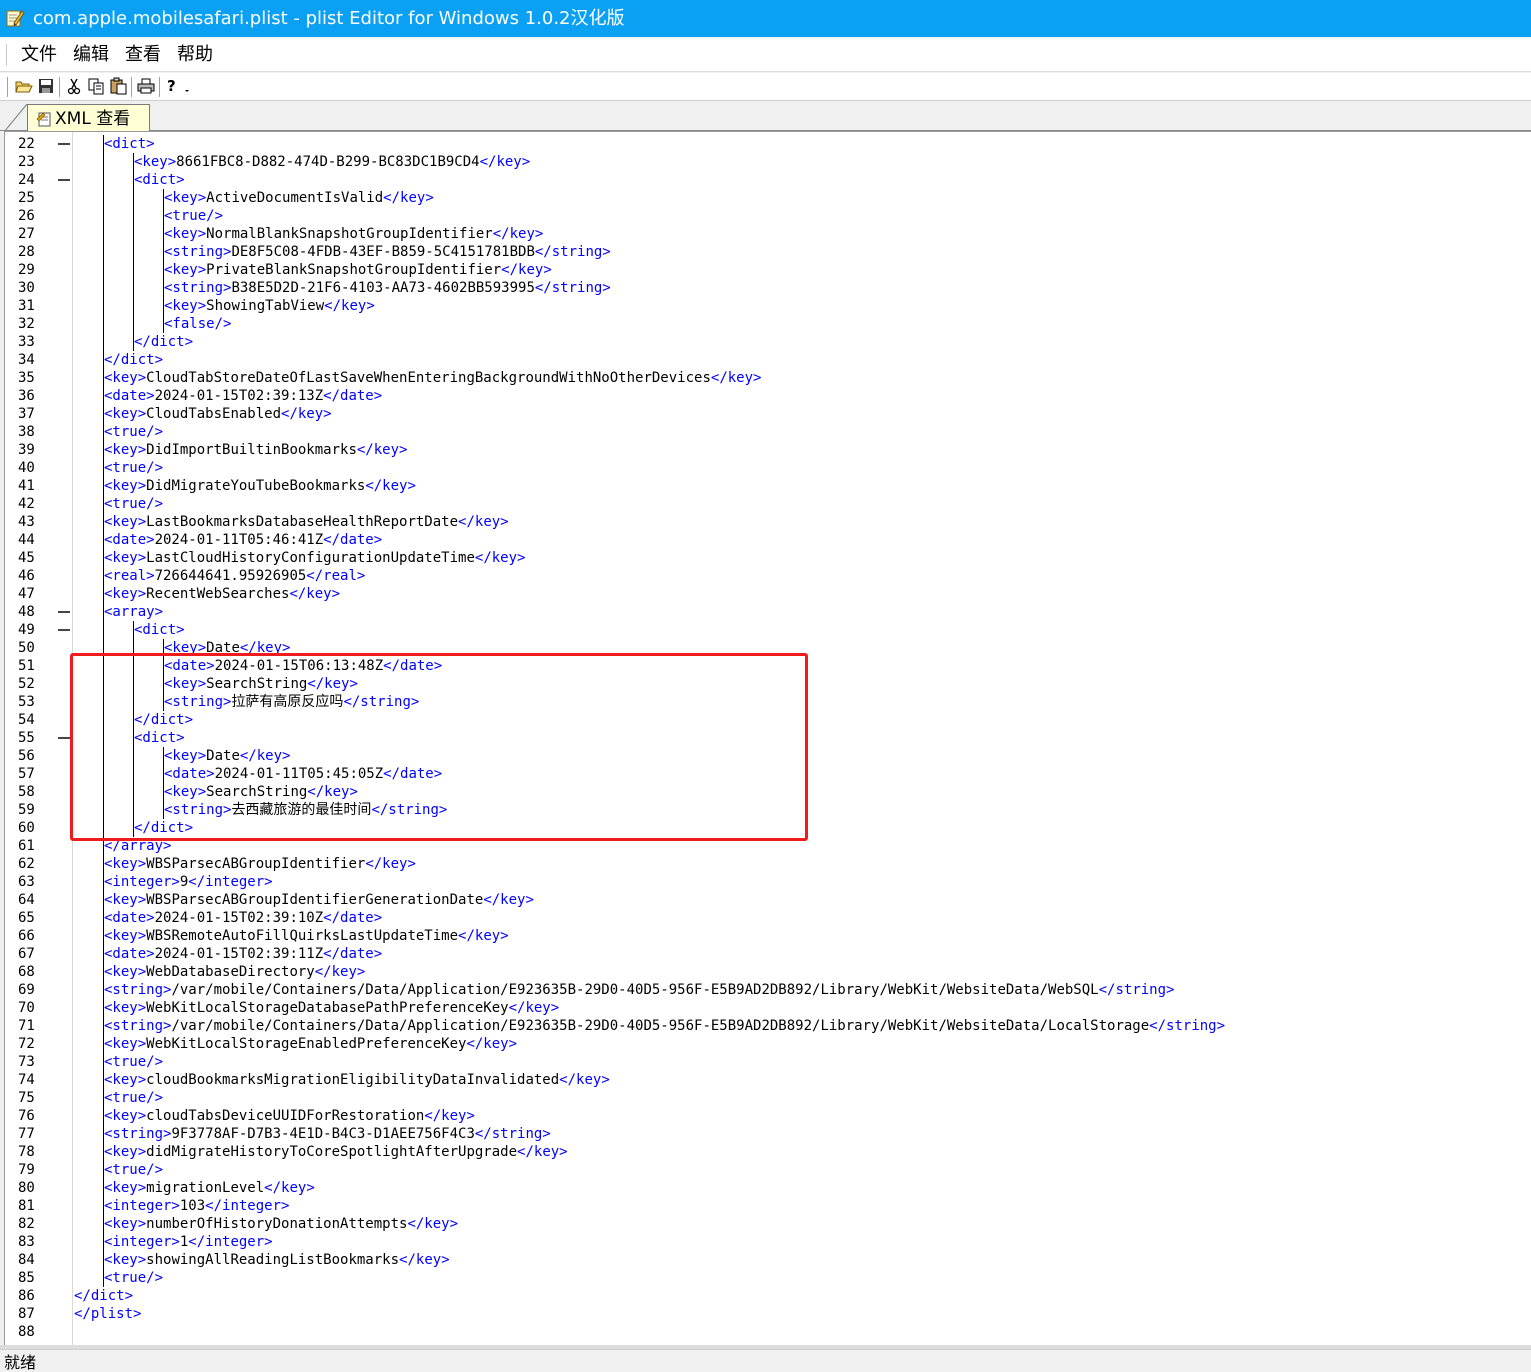 Image resolution: width=1531 pixels, height=1372 pixels. What do you see at coordinates (765, 216) in the screenshot?
I see `code-line: 26 <true/>` at bounding box center [765, 216].